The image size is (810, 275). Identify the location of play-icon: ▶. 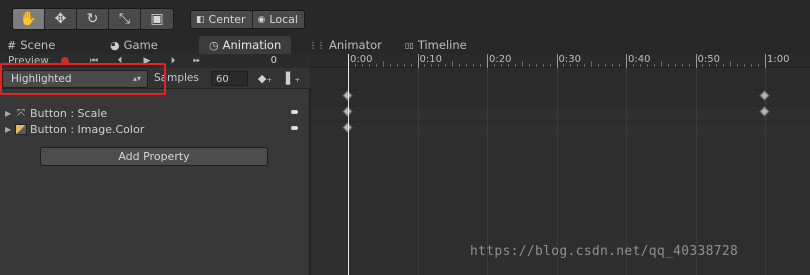
(147, 61).